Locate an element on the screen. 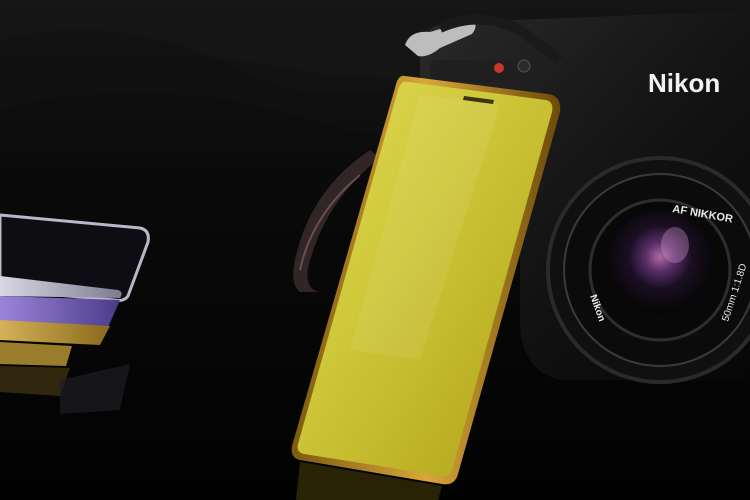 The height and width of the screenshot is (500, 750). camera-top-plate is located at coordinates (490, 71).